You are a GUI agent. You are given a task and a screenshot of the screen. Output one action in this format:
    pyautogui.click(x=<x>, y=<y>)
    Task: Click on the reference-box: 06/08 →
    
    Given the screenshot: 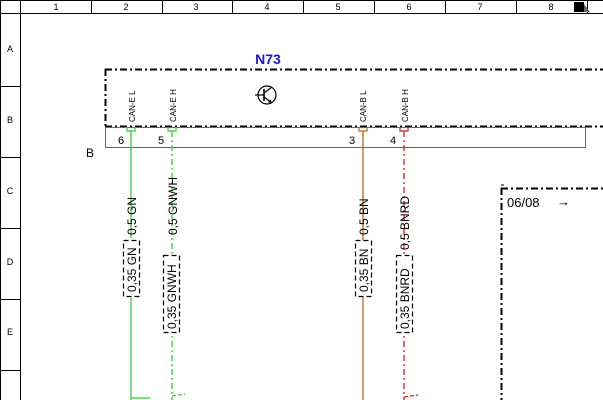 What is the action you would take?
    pyautogui.click(x=551, y=292)
    